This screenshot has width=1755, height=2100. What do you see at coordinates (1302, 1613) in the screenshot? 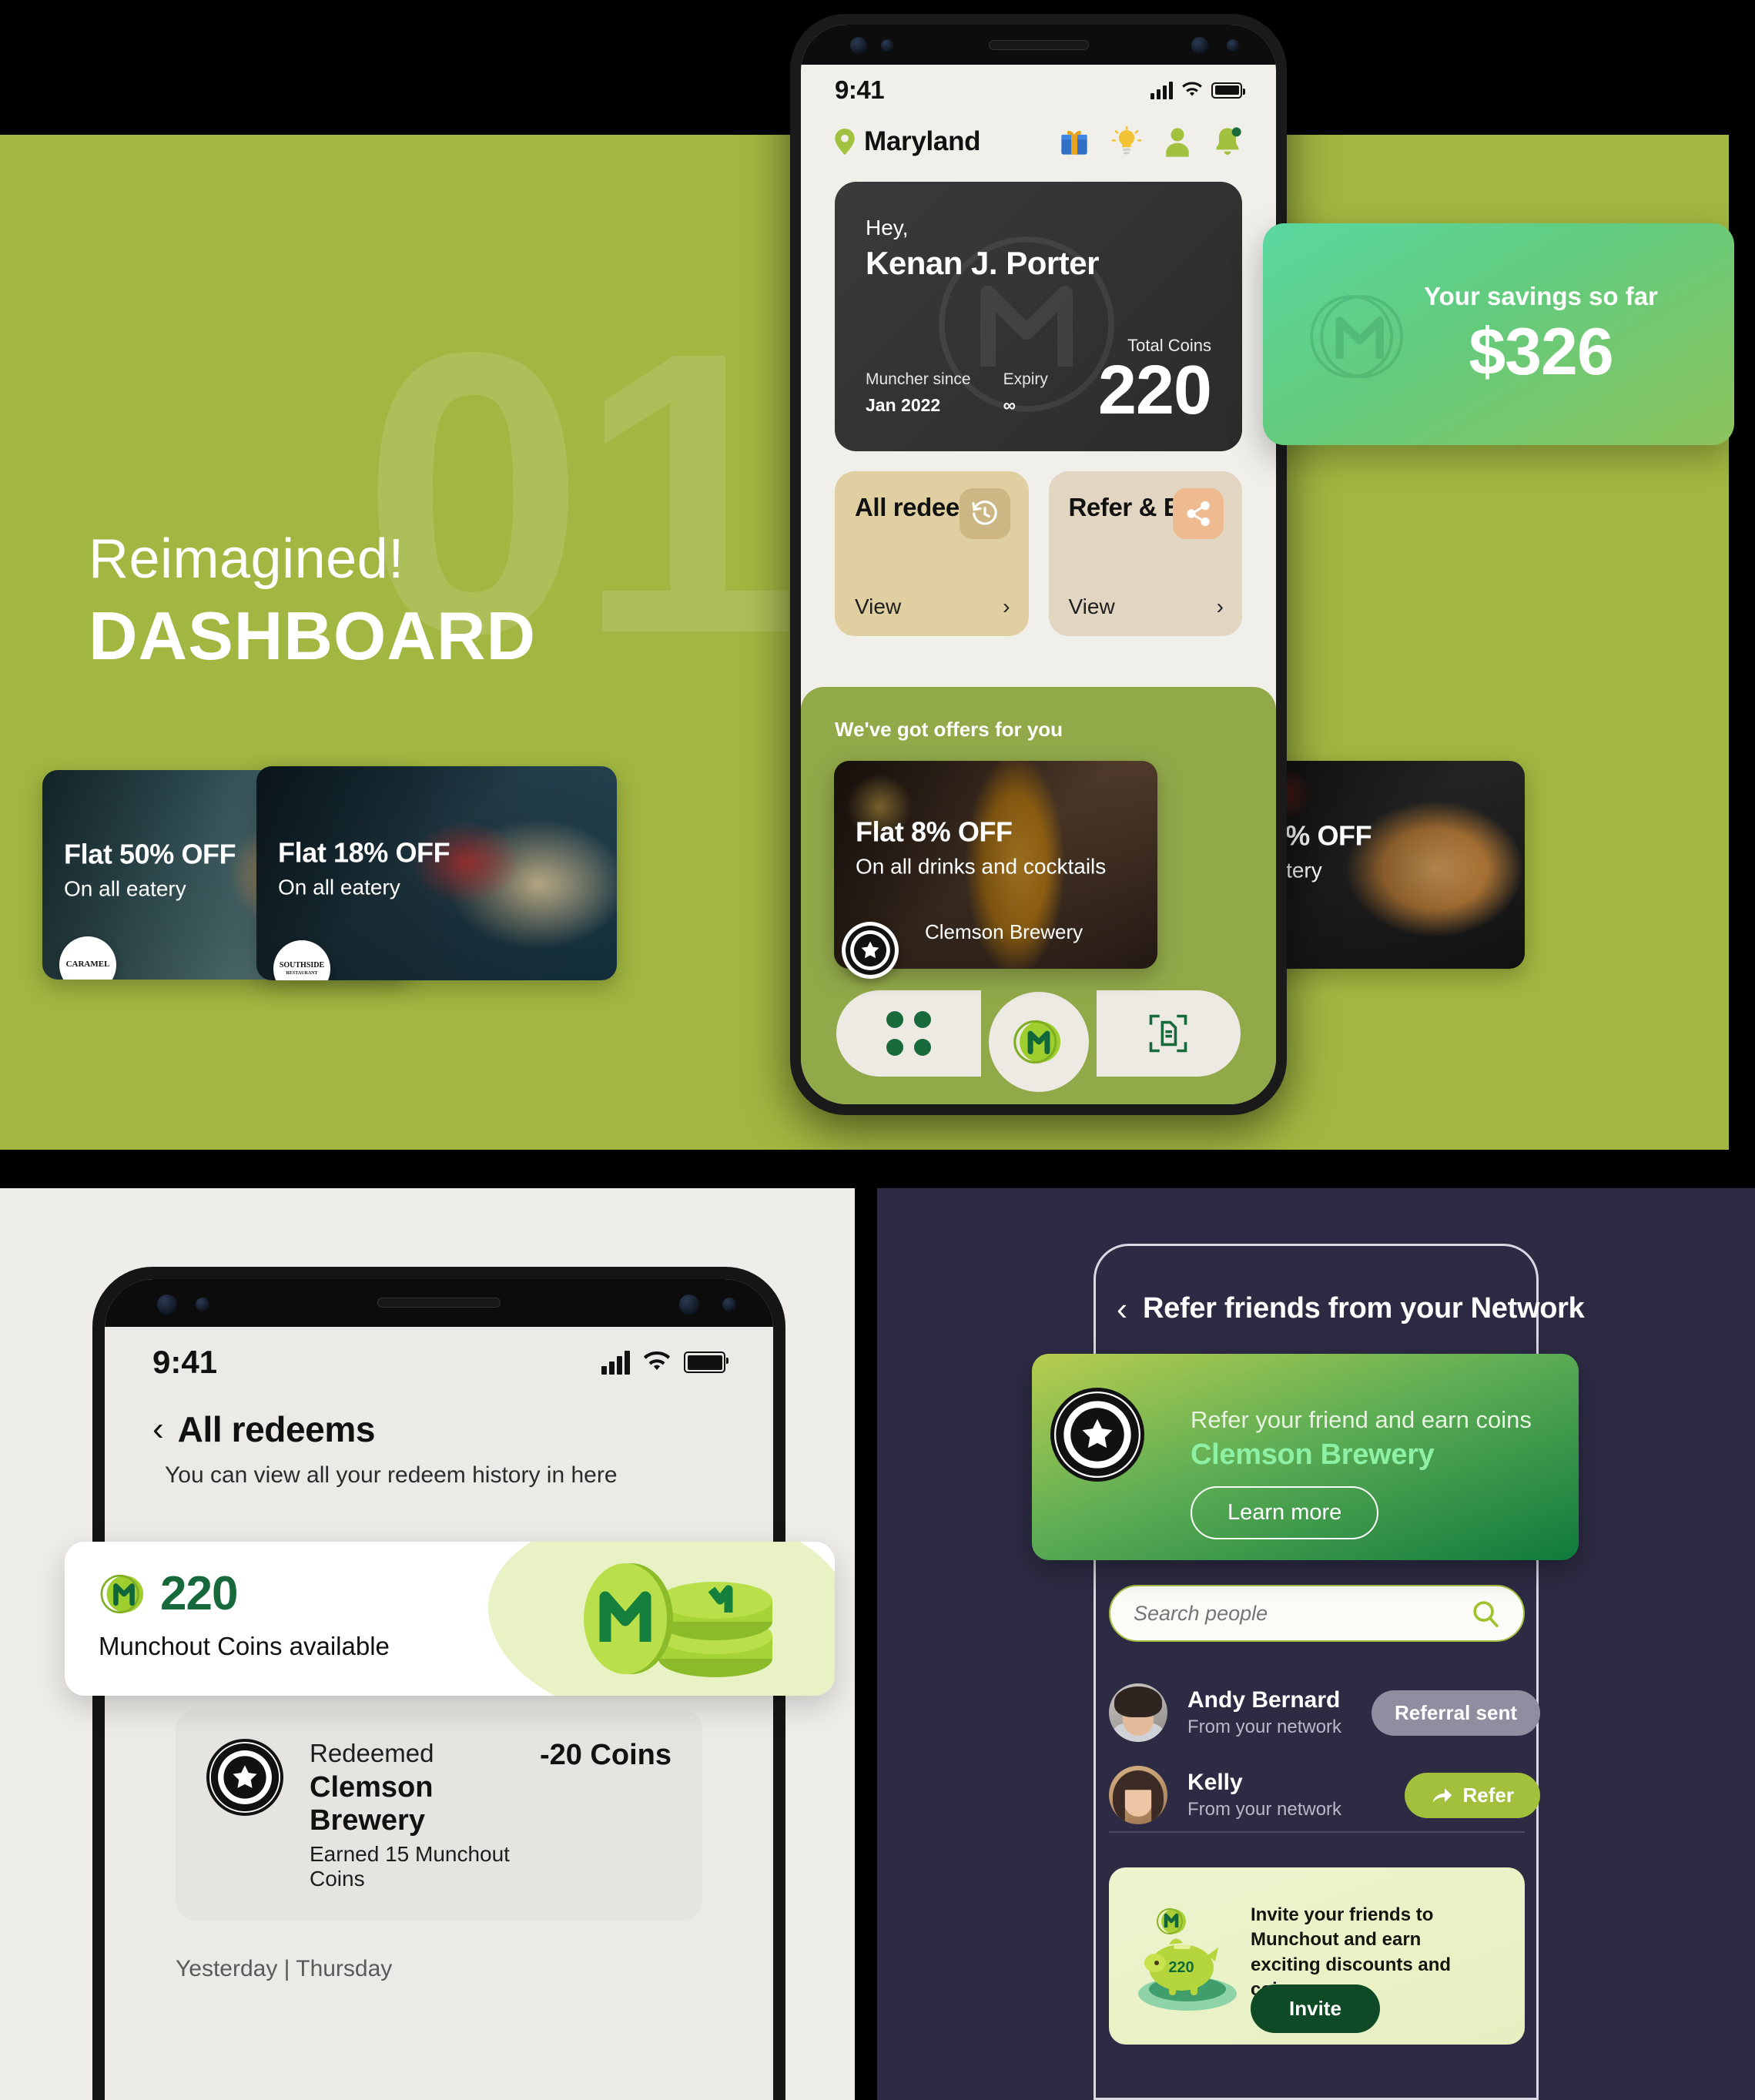
I see `search-input` at bounding box center [1302, 1613].